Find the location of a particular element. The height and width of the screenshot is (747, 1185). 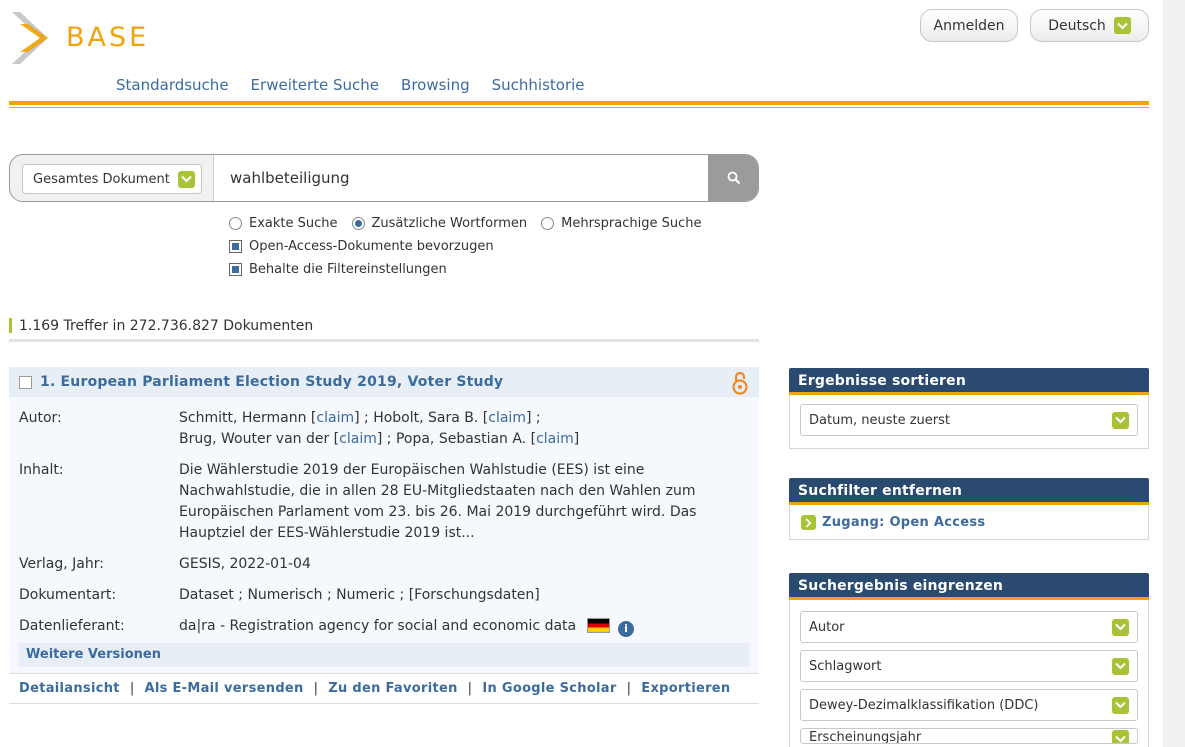

radio-exakte-suche-label: Exakte Suche is located at coordinates (293, 223).